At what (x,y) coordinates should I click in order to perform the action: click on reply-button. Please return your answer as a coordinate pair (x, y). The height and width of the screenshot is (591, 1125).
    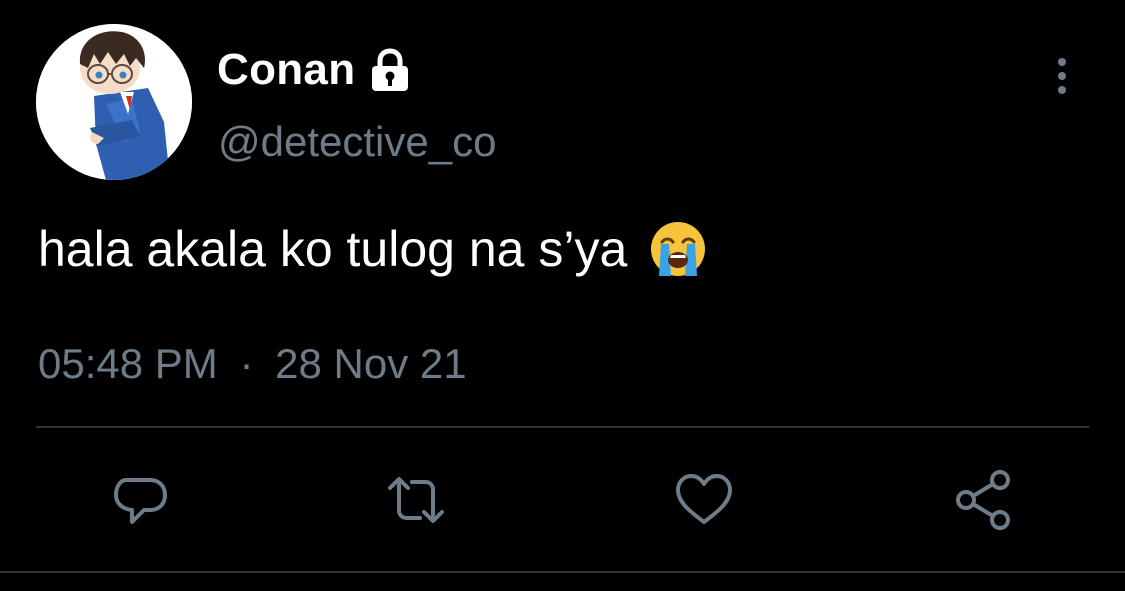
    Looking at the image, I should click on (140, 500).